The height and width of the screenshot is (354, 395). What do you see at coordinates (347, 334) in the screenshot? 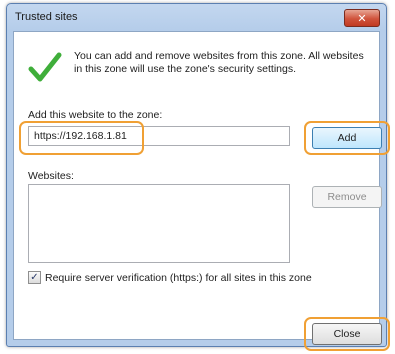
I see `close-button: Close` at bounding box center [347, 334].